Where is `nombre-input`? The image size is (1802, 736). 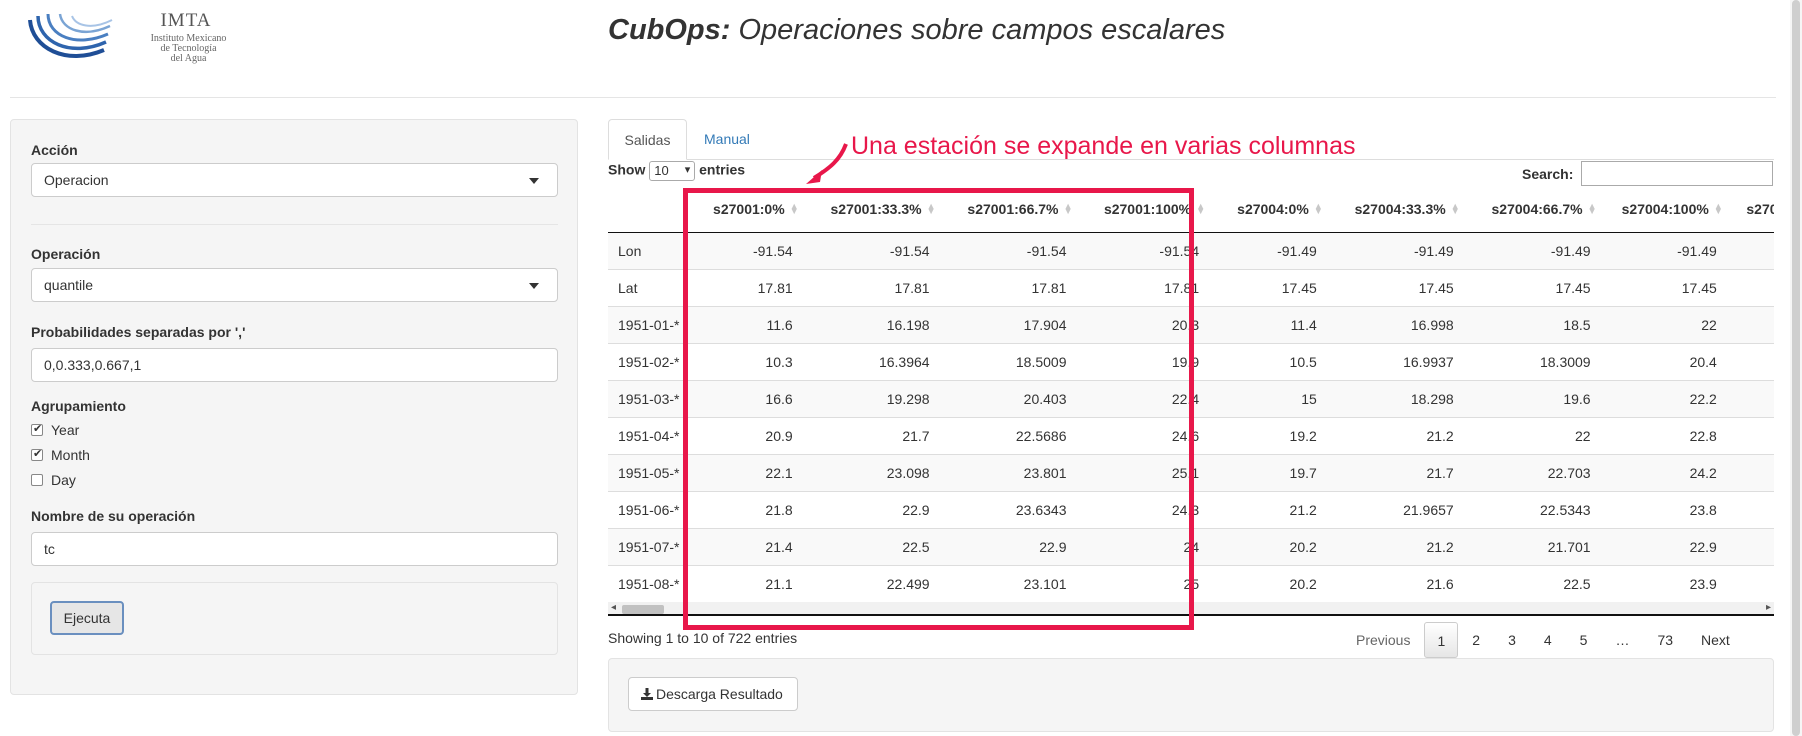 nombre-input is located at coordinates (294, 549).